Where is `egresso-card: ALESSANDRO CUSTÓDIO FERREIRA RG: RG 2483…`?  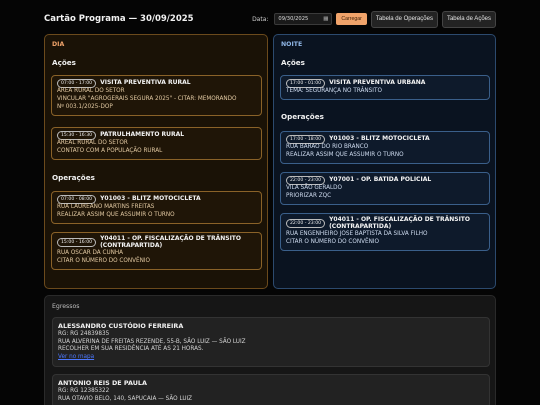 egresso-card: ALESSANDRO CUSTÓDIO FERREIRA RG: RG 2483… is located at coordinates (271, 342).